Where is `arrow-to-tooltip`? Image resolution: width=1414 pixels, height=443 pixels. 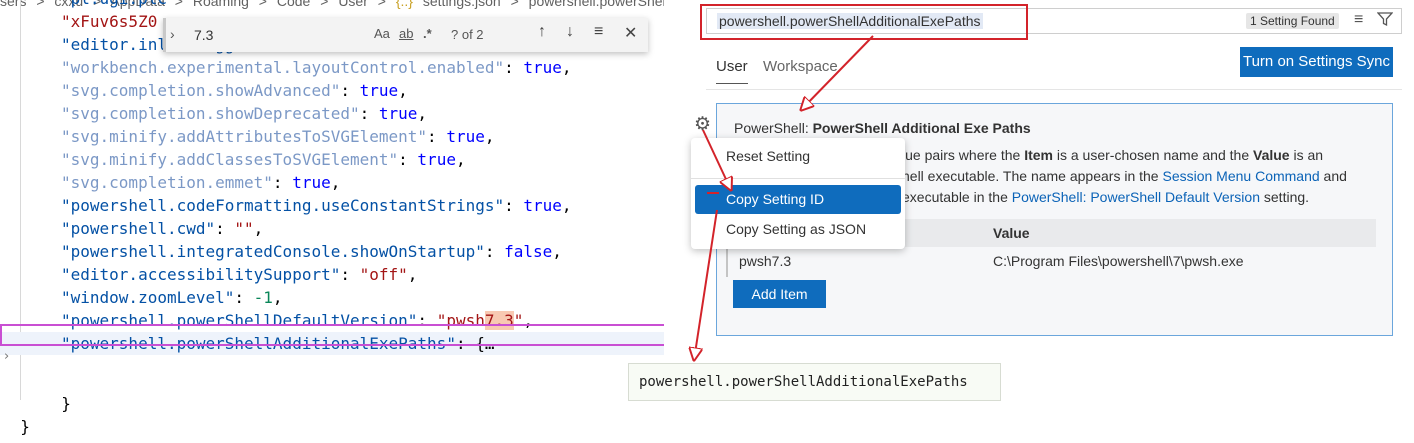
arrow-to-tooltip is located at coordinates (706, 284).